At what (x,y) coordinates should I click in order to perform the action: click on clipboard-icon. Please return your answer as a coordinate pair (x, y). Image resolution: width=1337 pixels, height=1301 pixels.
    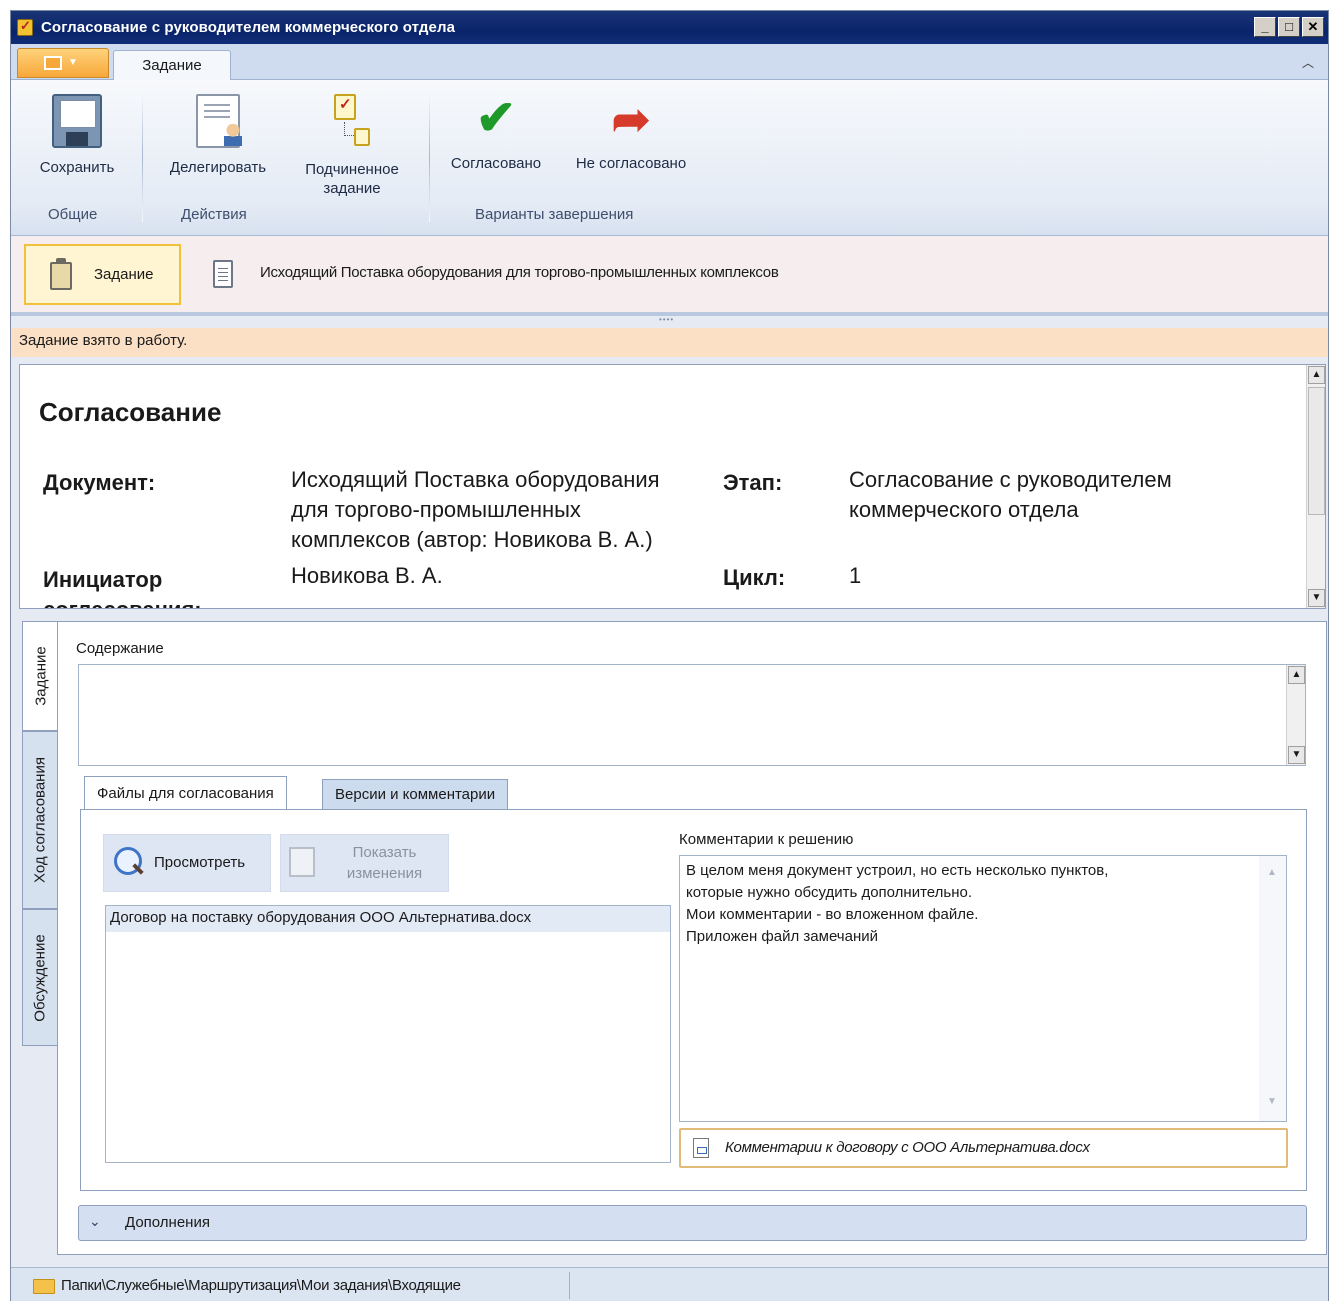
    Looking at the image, I should click on (61, 274).